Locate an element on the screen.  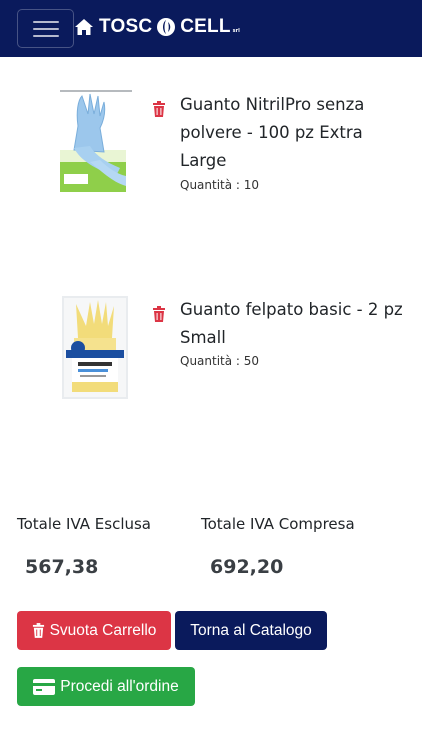
total-excl-vat-label: Totale IVA Esclusa is located at coordinates (84, 524).